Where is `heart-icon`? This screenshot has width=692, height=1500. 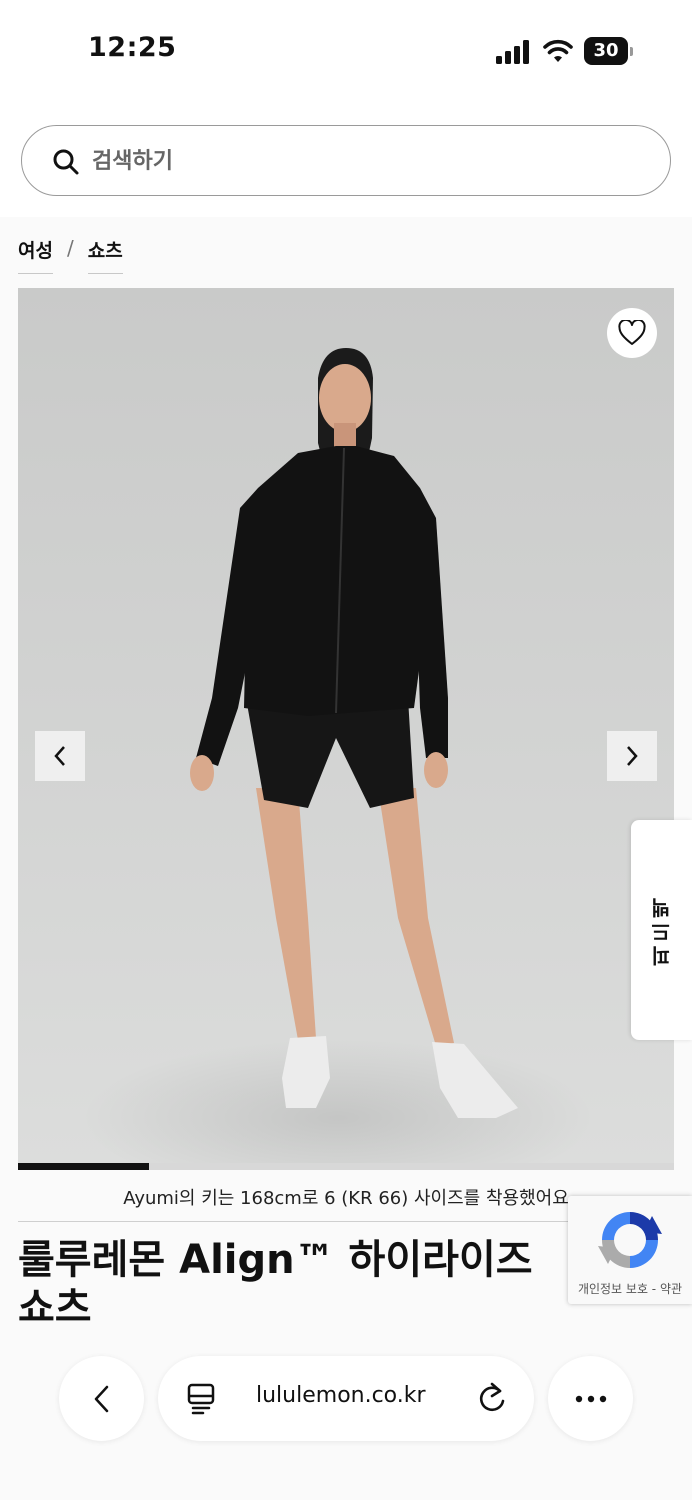 heart-icon is located at coordinates (632, 332).